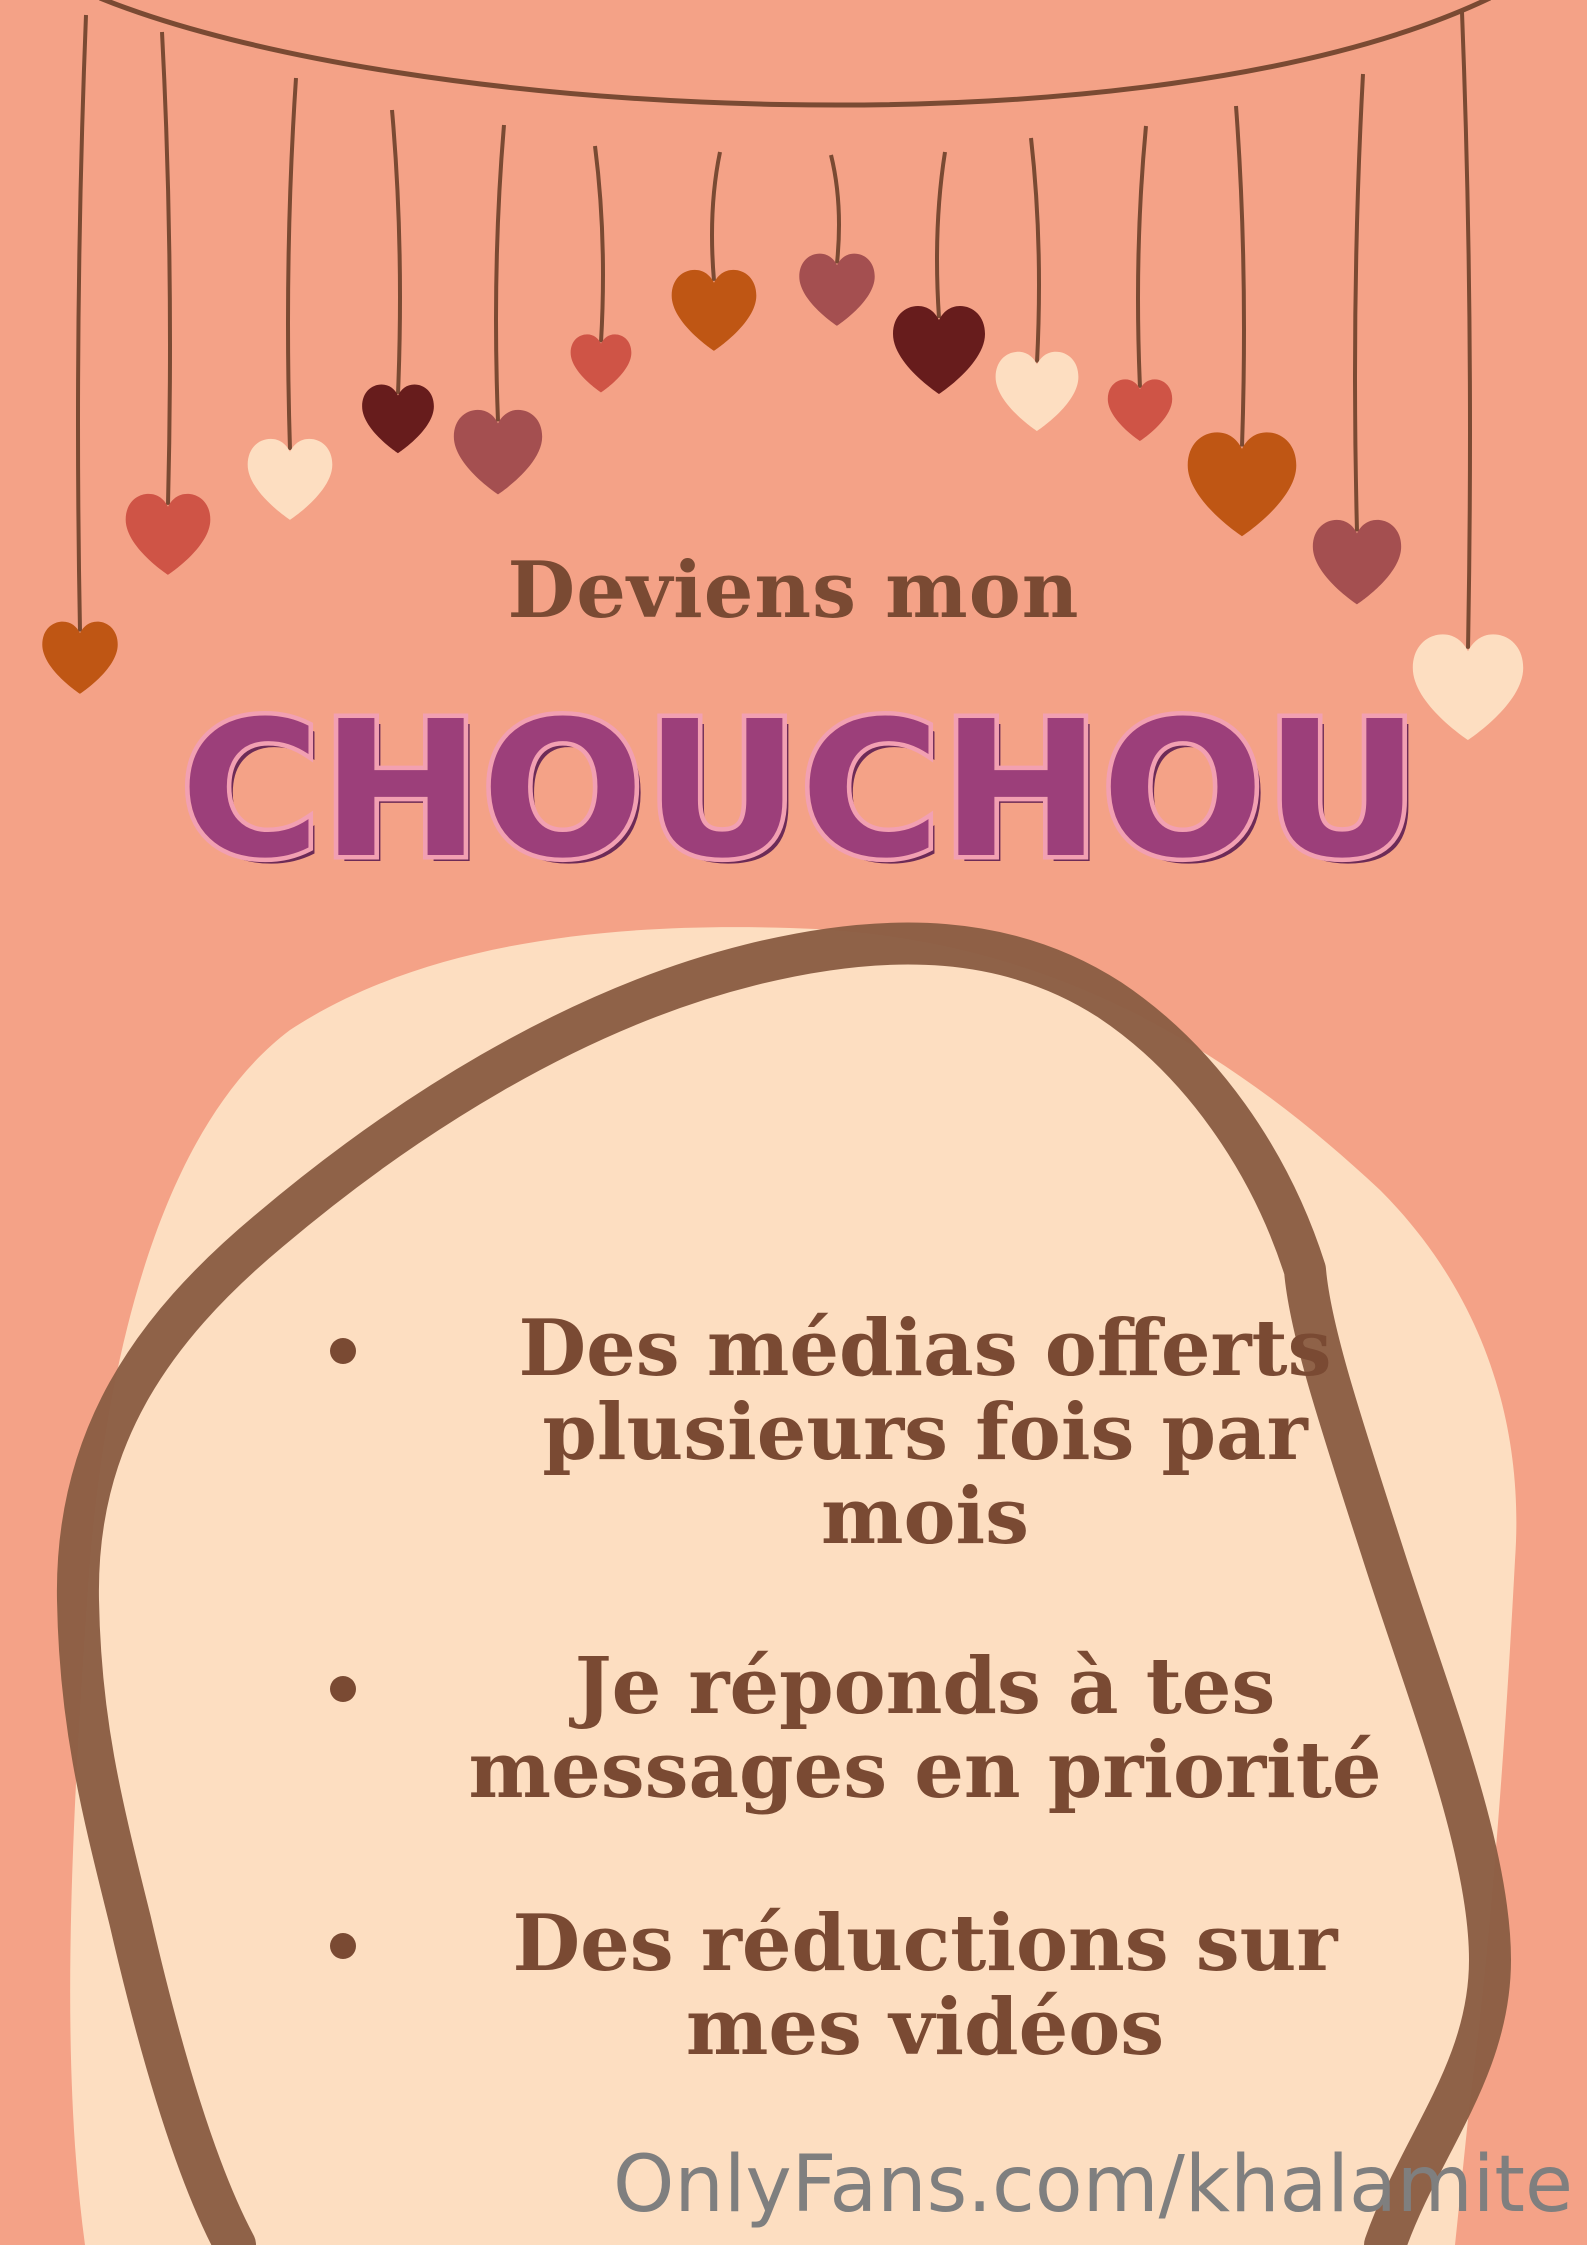  What do you see at coordinates (925, 1686) in the screenshot?
I see `perk-line: Je réponds à tes` at bounding box center [925, 1686].